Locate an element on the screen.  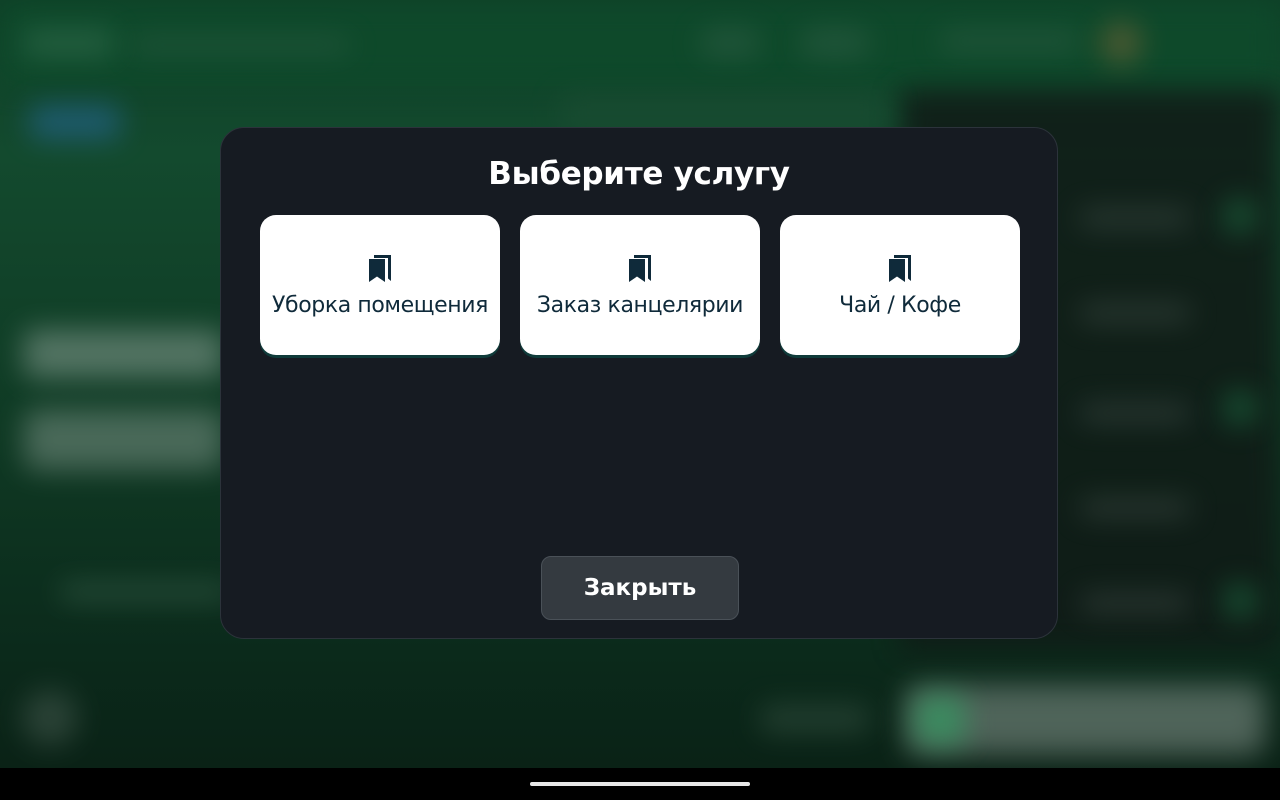
background-header-text is located at coordinates (240, 45).